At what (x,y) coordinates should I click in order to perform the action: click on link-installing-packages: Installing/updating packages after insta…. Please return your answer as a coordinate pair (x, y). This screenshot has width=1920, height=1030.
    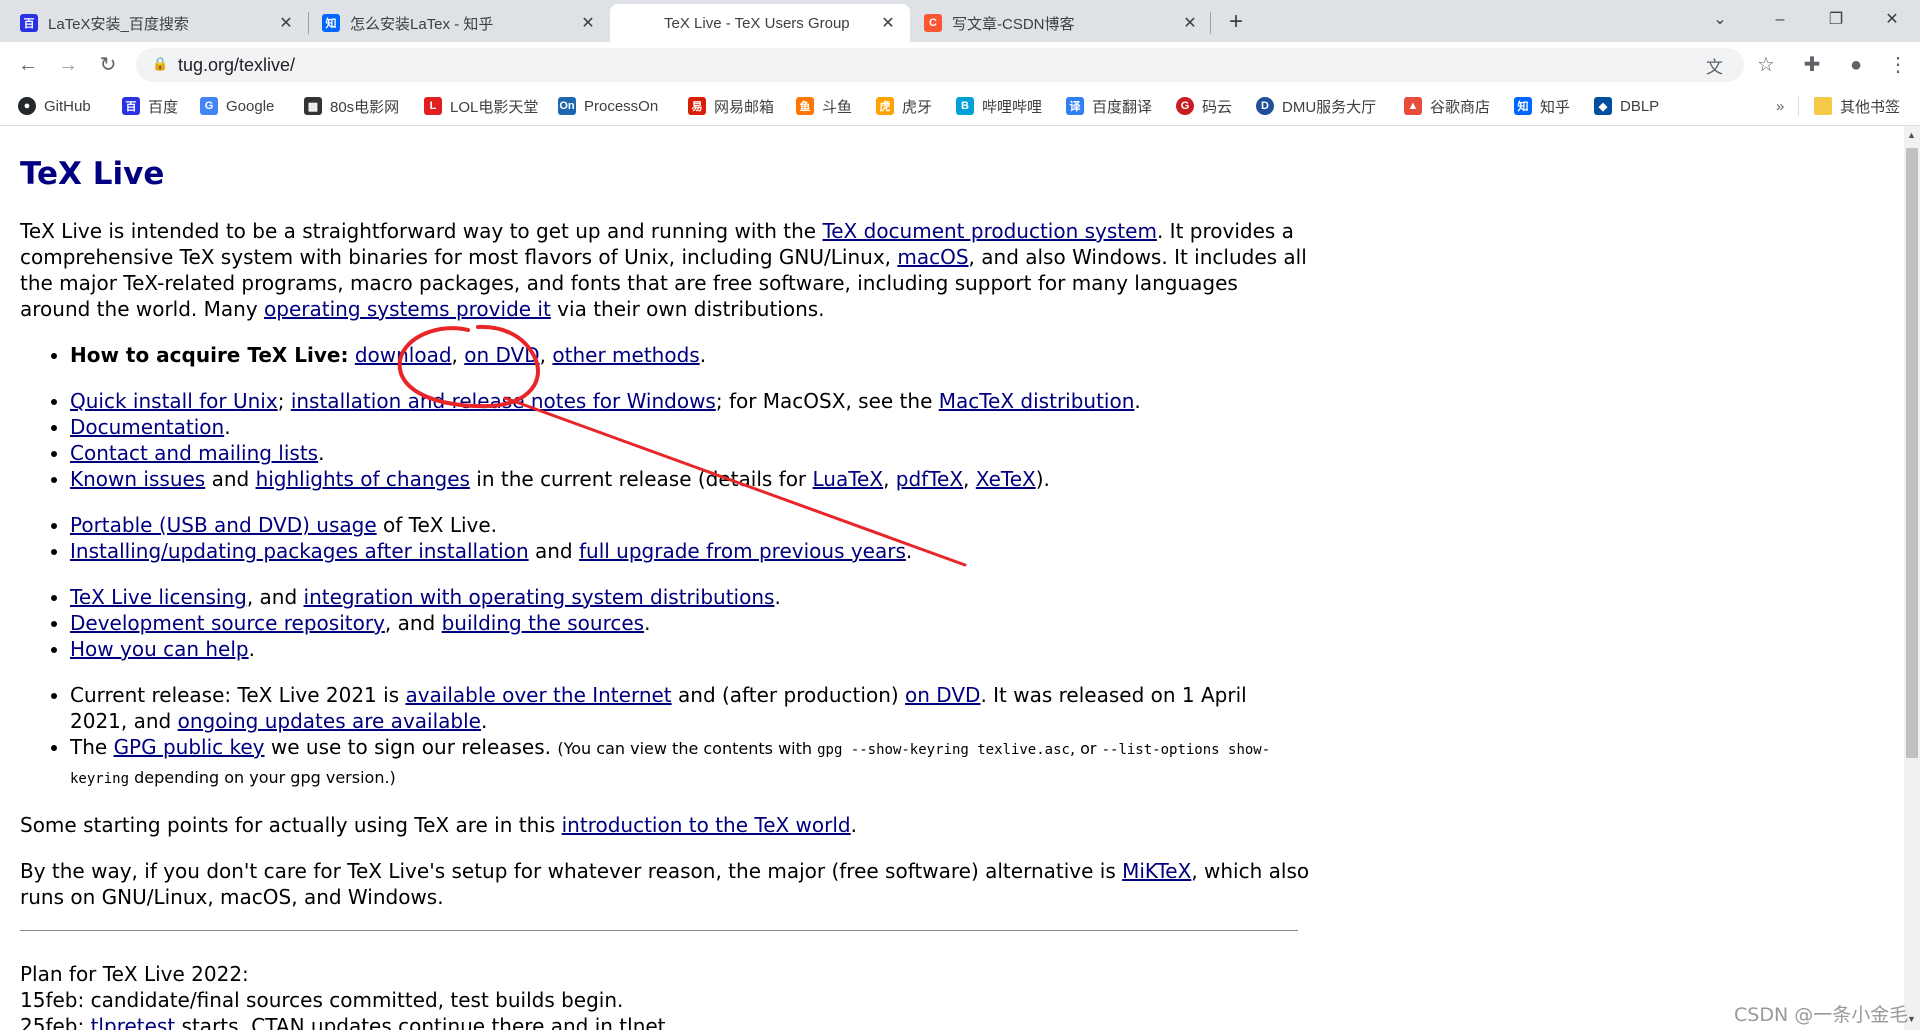
    Looking at the image, I should click on (299, 551).